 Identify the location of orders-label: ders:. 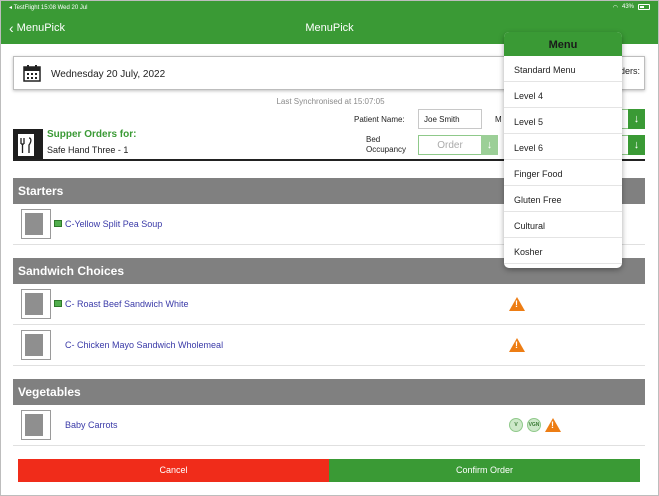
(629, 71).